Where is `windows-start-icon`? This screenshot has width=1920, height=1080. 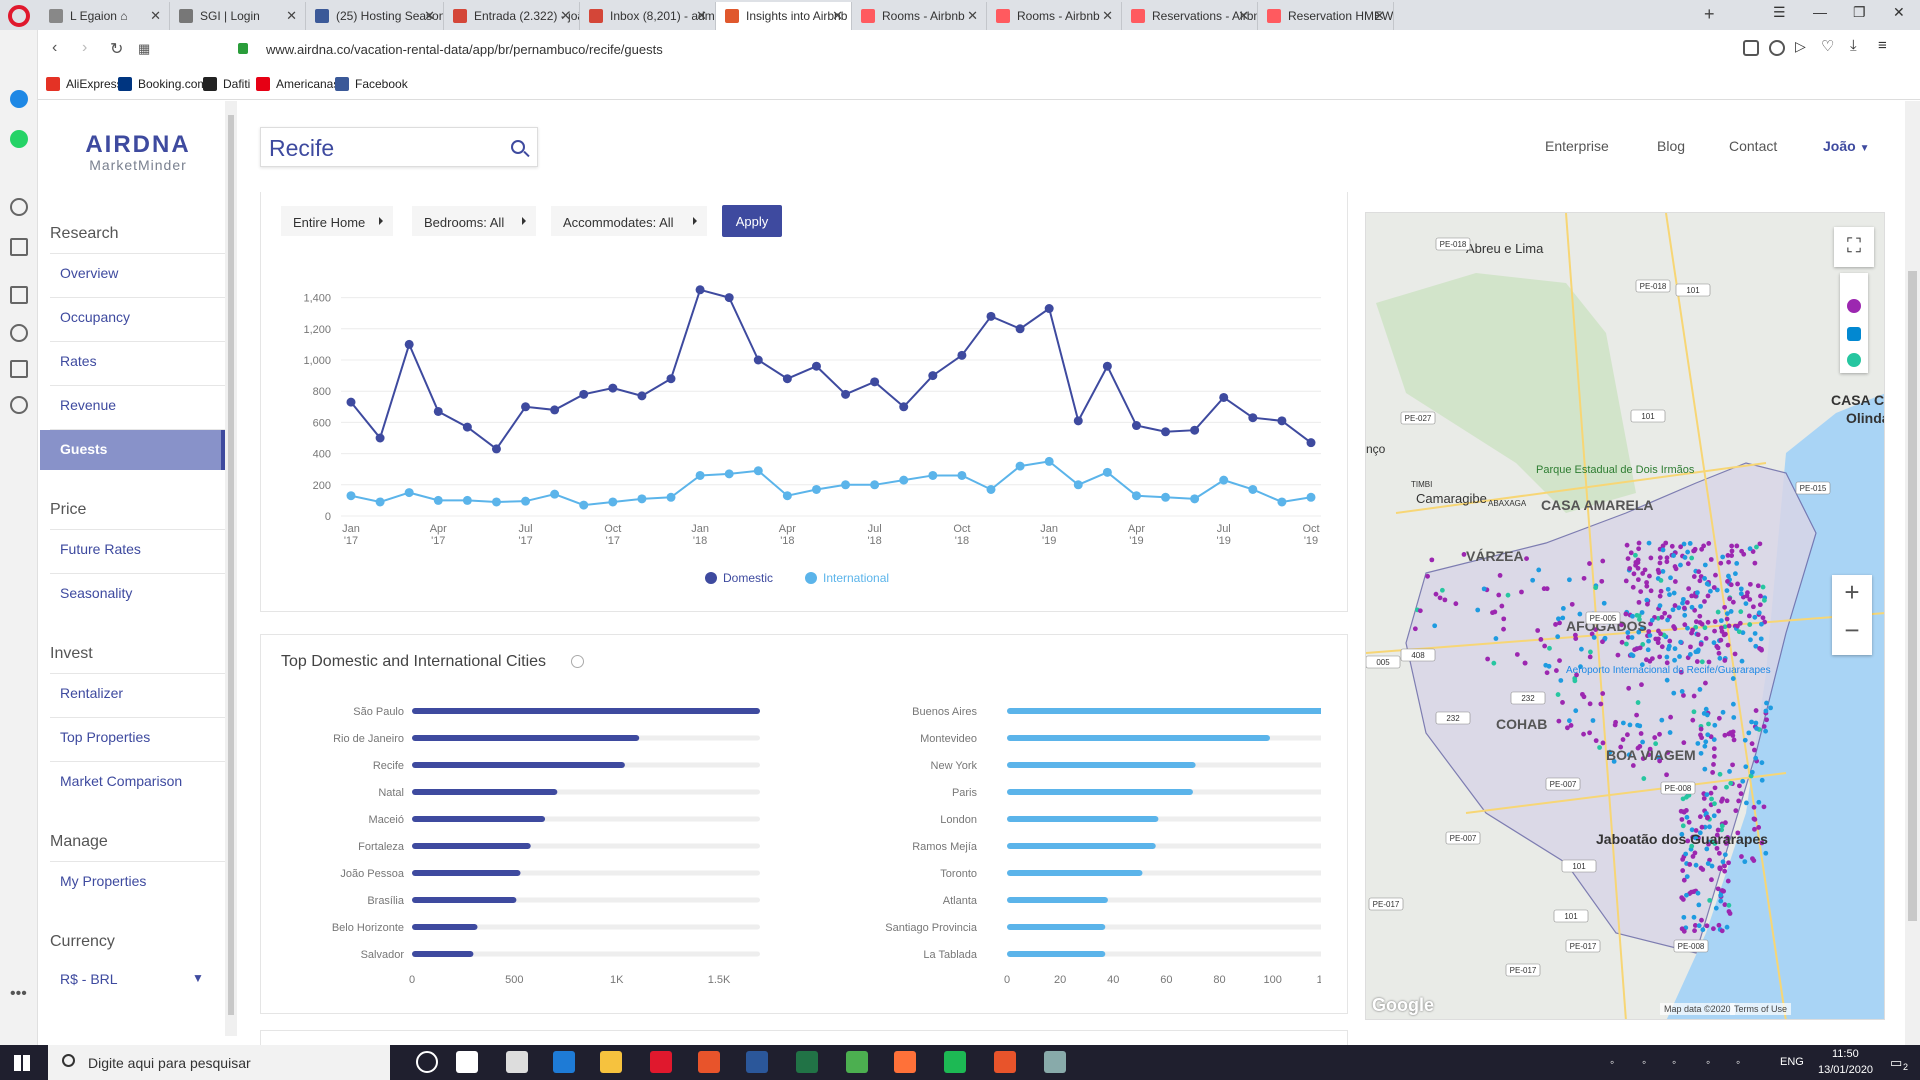 windows-start-icon is located at coordinates (22, 1063).